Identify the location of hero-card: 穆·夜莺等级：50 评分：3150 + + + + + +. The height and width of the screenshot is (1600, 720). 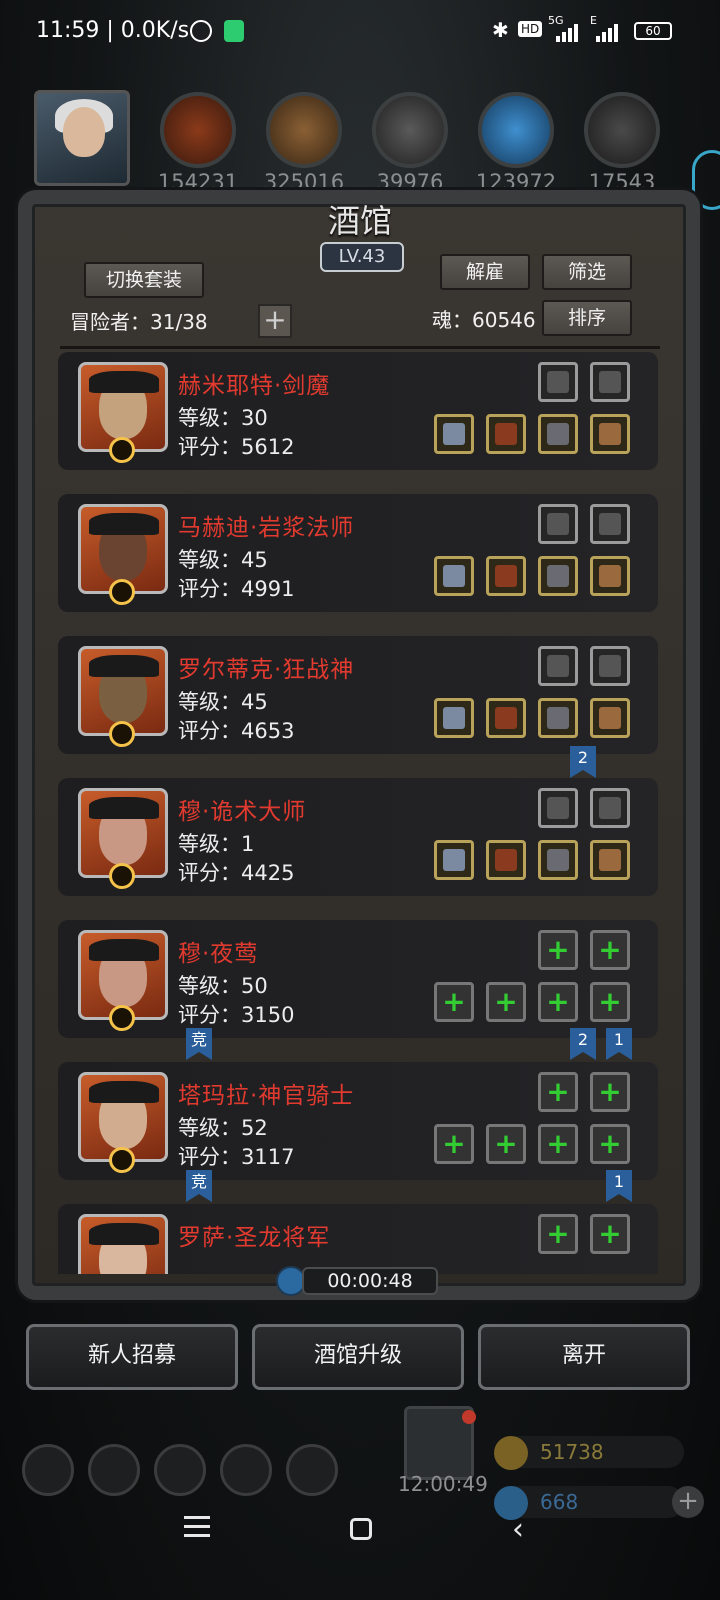
(358, 979).